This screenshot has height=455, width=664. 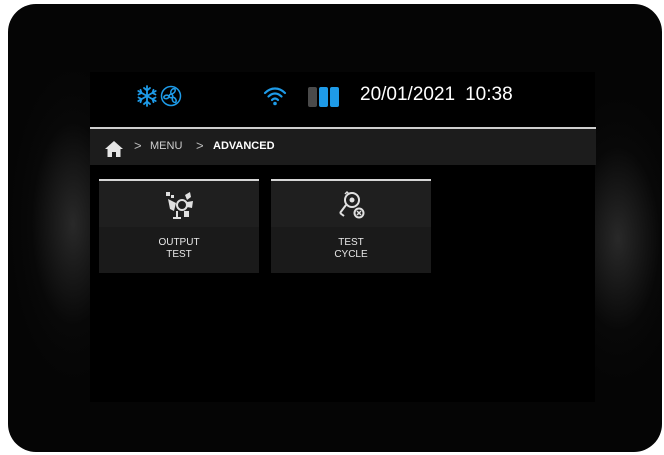 What do you see at coordinates (179, 226) in the screenshot?
I see `output-test-button: OUTPUT TEST` at bounding box center [179, 226].